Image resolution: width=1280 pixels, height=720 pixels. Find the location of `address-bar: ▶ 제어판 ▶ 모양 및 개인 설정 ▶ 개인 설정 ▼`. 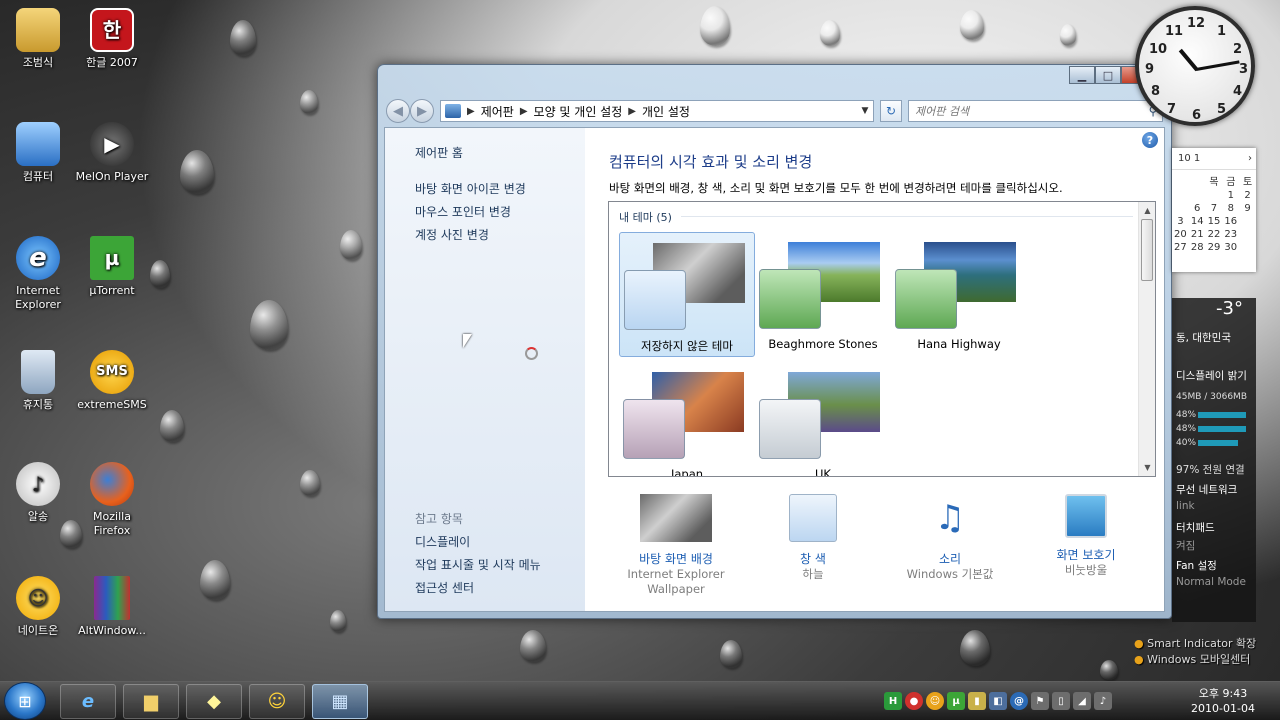

address-bar: ▶ 제어판 ▶ 모양 및 개인 설정 ▶ 개인 설정 ▼ is located at coordinates (657, 111).